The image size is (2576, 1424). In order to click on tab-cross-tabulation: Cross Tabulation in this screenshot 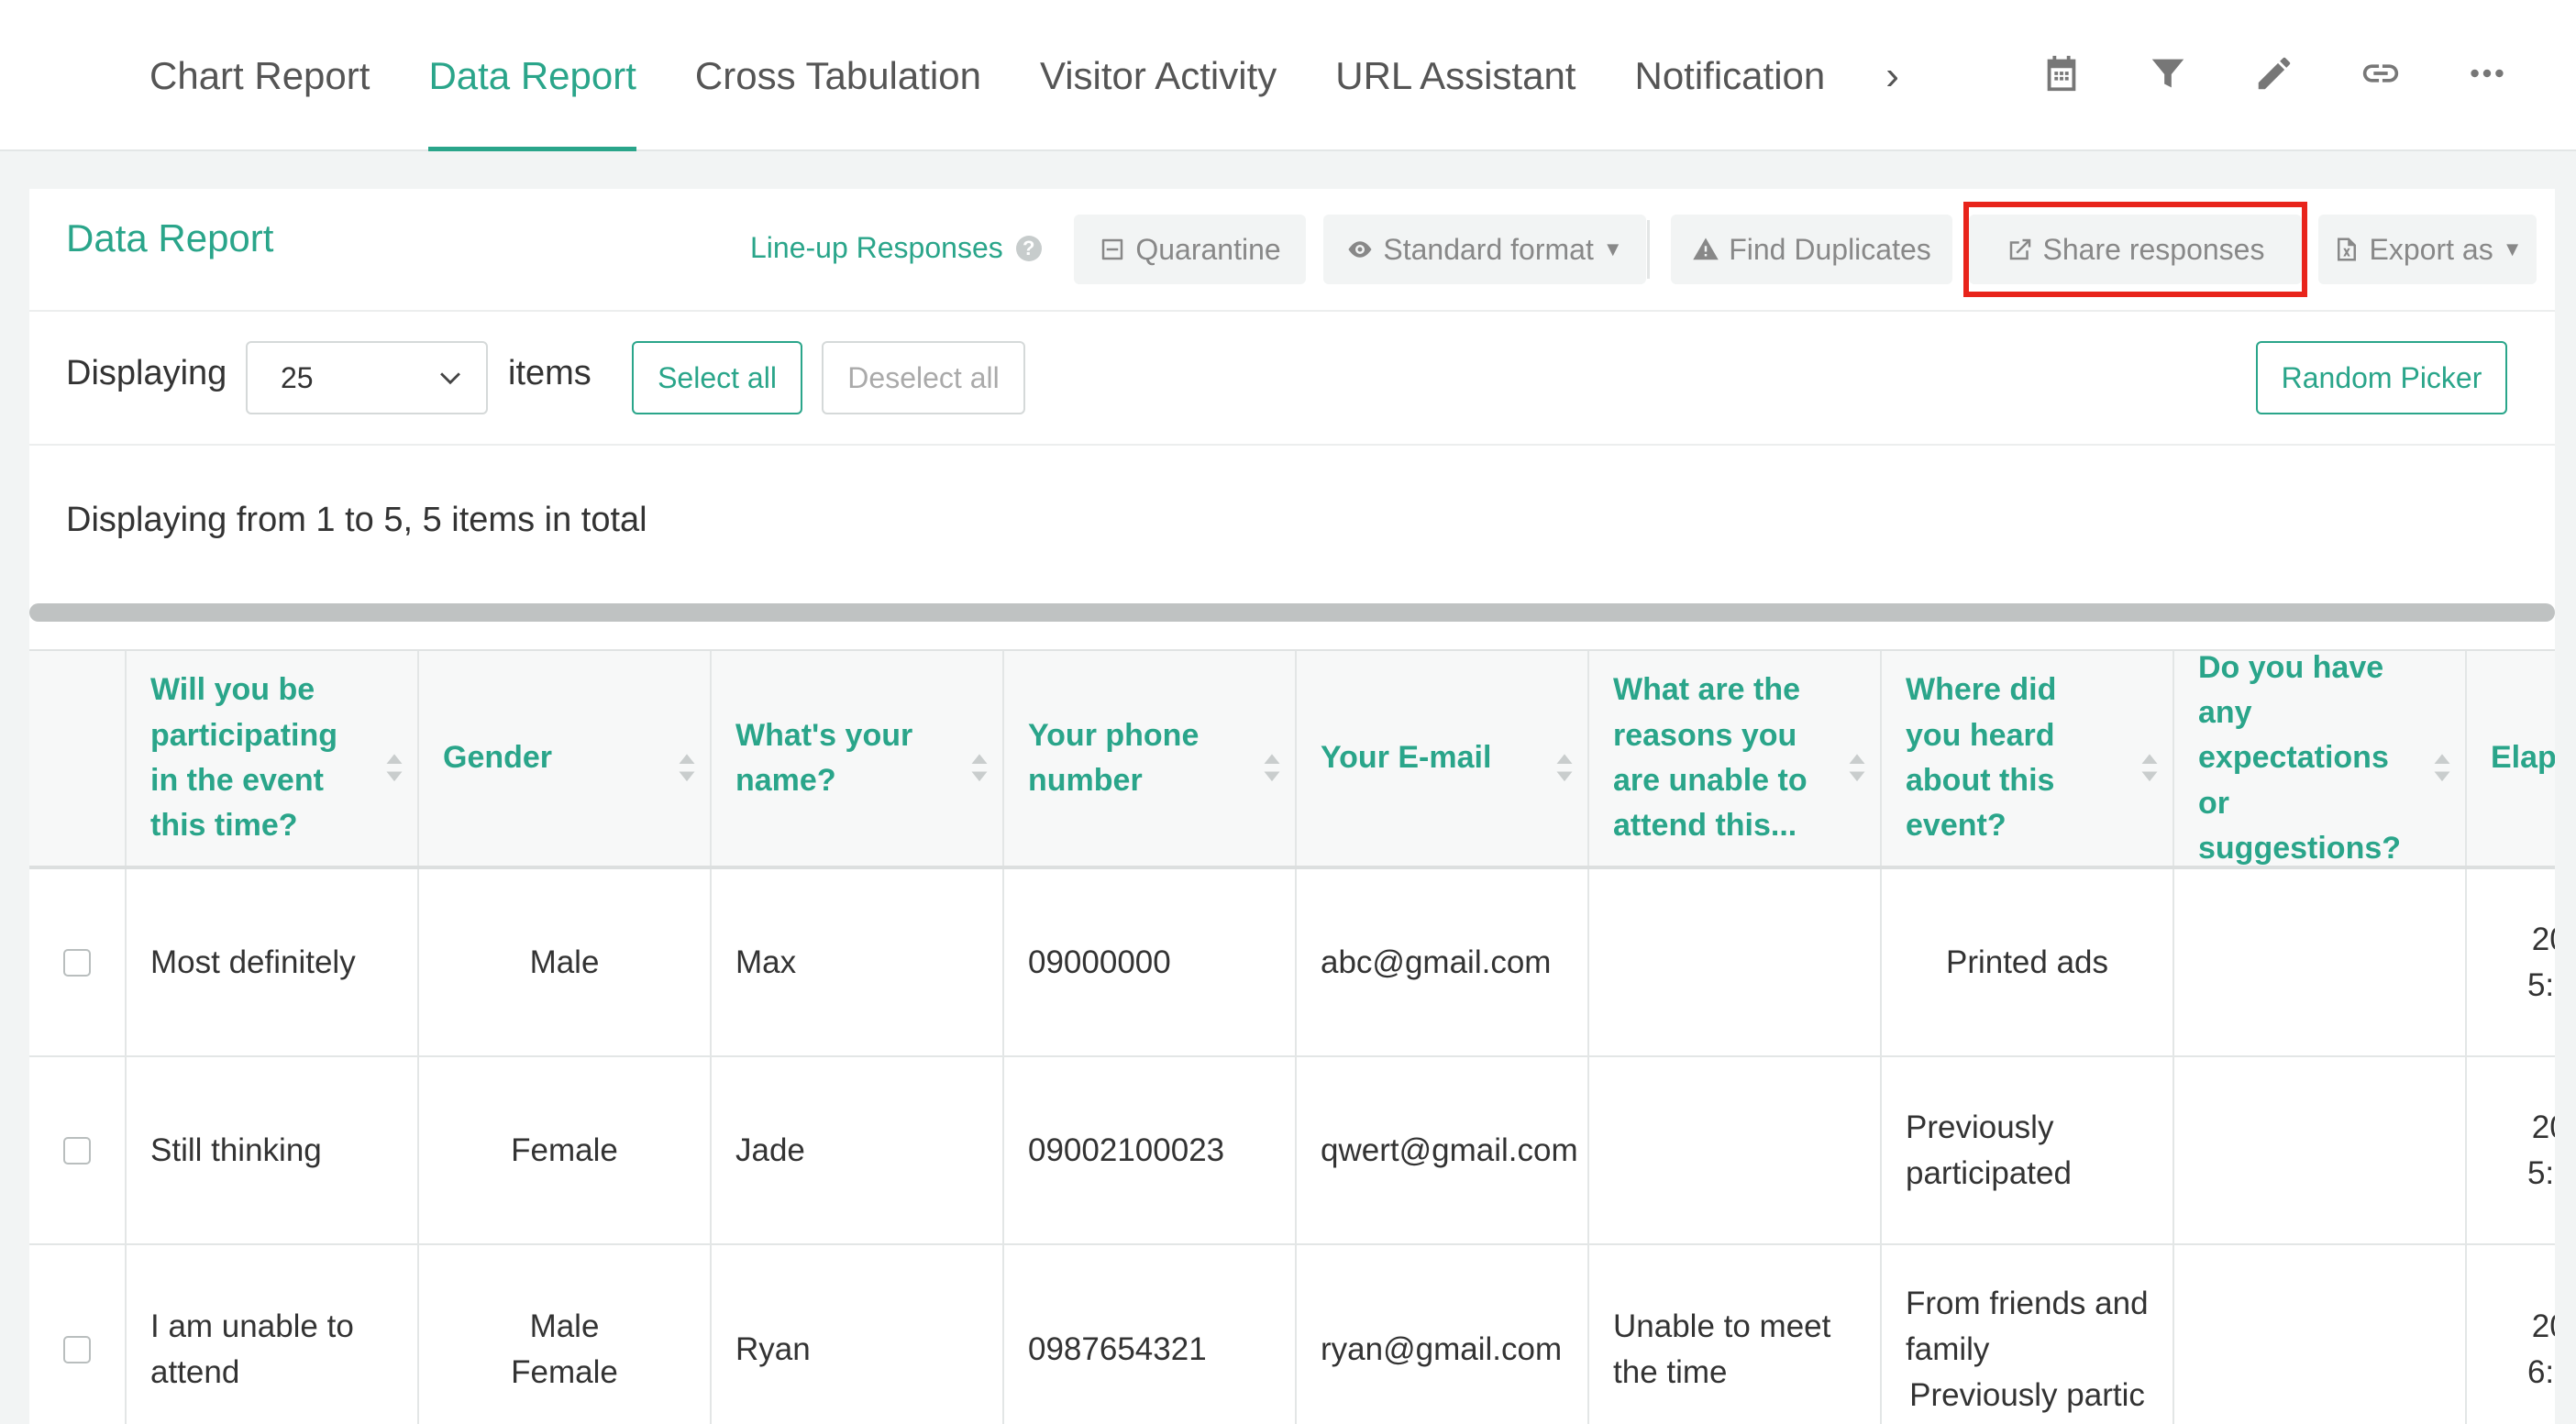, I will do `click(838, 75)`.